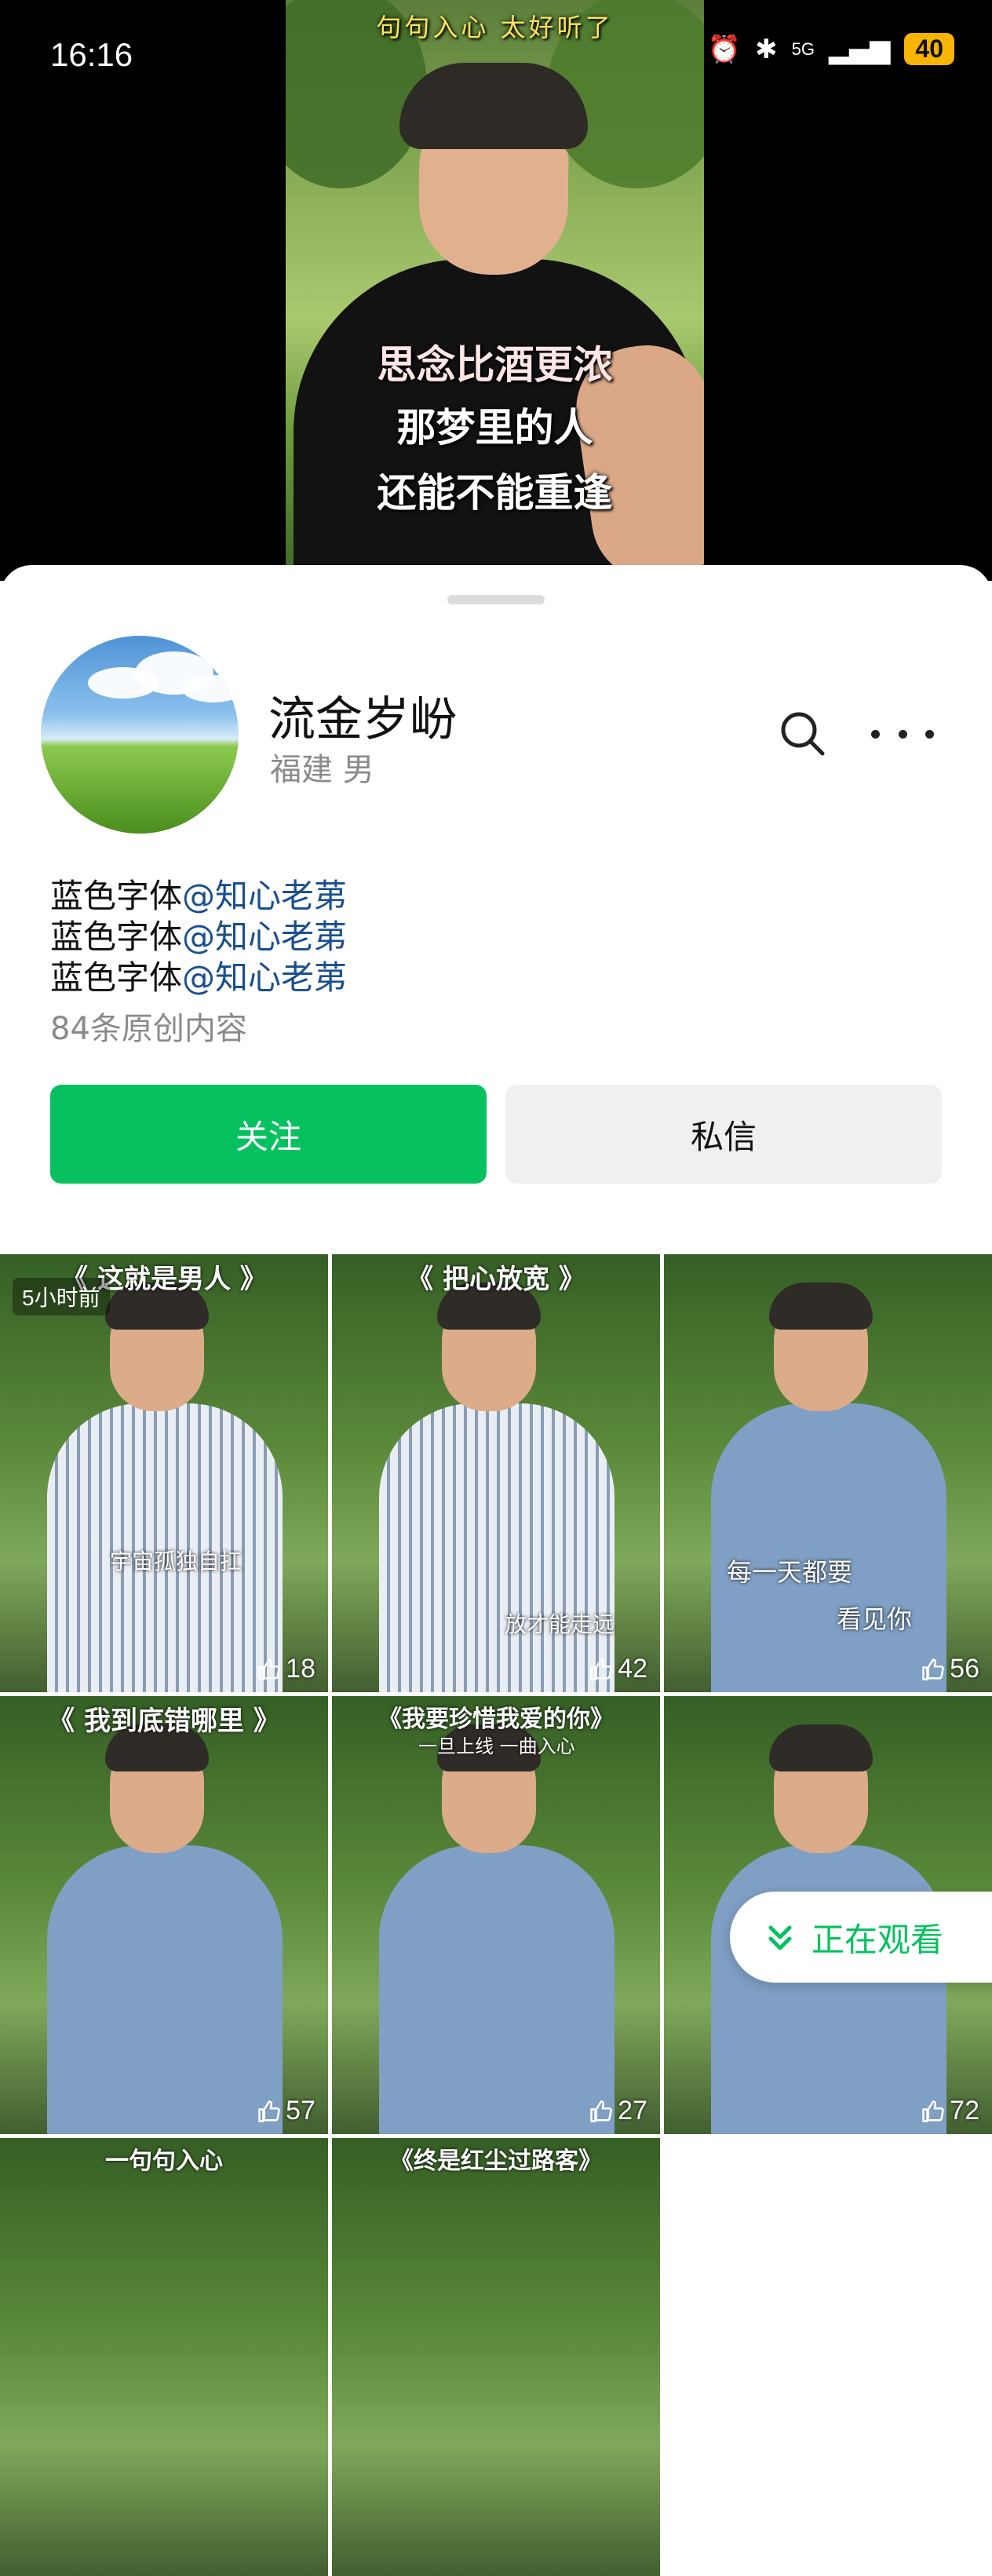 This screenshot has width=992, height=2576. I want to click on video-lyric-line: 还能不能重逢, so click(495, 493).